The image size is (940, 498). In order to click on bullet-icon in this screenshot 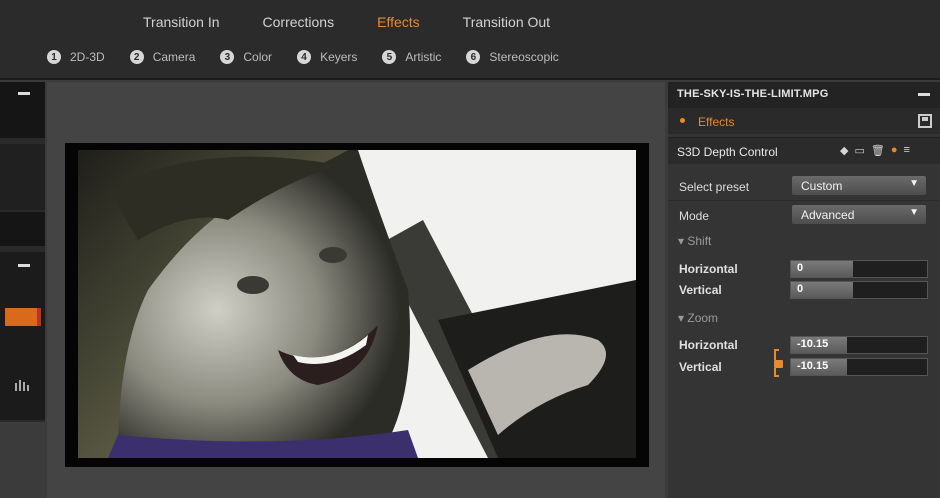, I will do `click(682, 120)`.